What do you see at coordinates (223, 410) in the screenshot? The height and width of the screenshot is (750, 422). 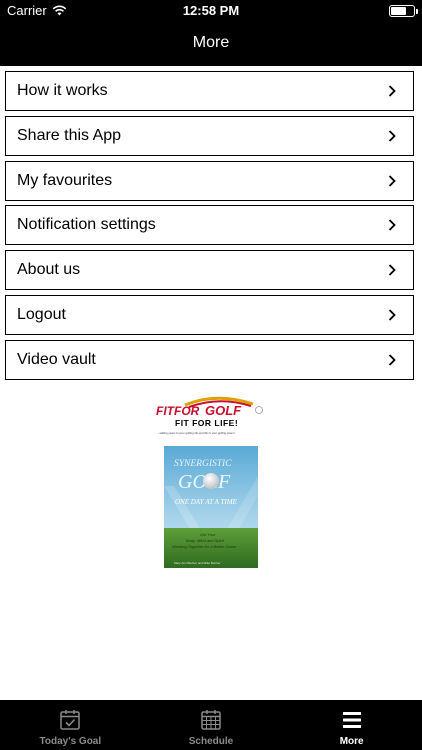 I see `logo-brand-right: GOLF` at bounding box center [223, 410].